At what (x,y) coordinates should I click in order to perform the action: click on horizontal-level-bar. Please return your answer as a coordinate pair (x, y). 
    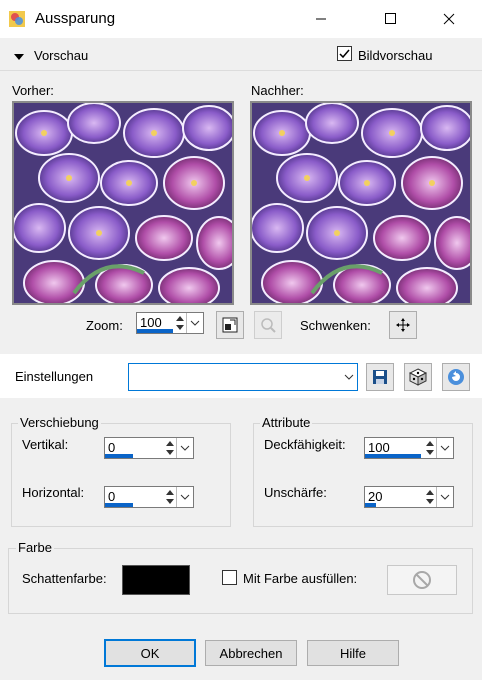
    Looking at the image, I should click on (119, 505).